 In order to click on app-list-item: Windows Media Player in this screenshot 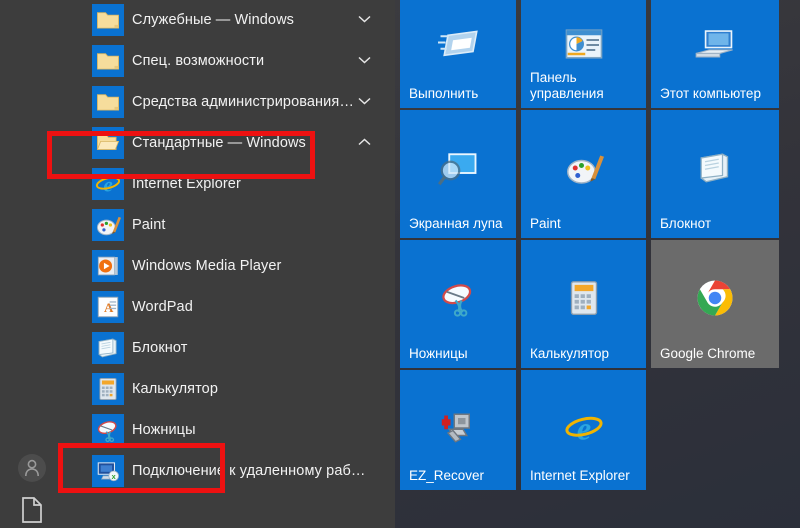, I will do `click(200, 266)`.